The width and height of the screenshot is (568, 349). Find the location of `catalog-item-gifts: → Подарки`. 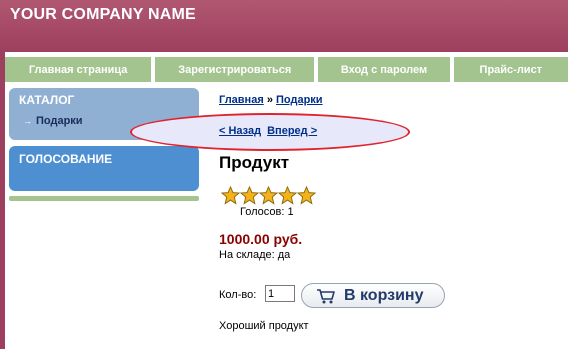

catalog-item-gifts: → Подарки is located at coordinates (53, 121).